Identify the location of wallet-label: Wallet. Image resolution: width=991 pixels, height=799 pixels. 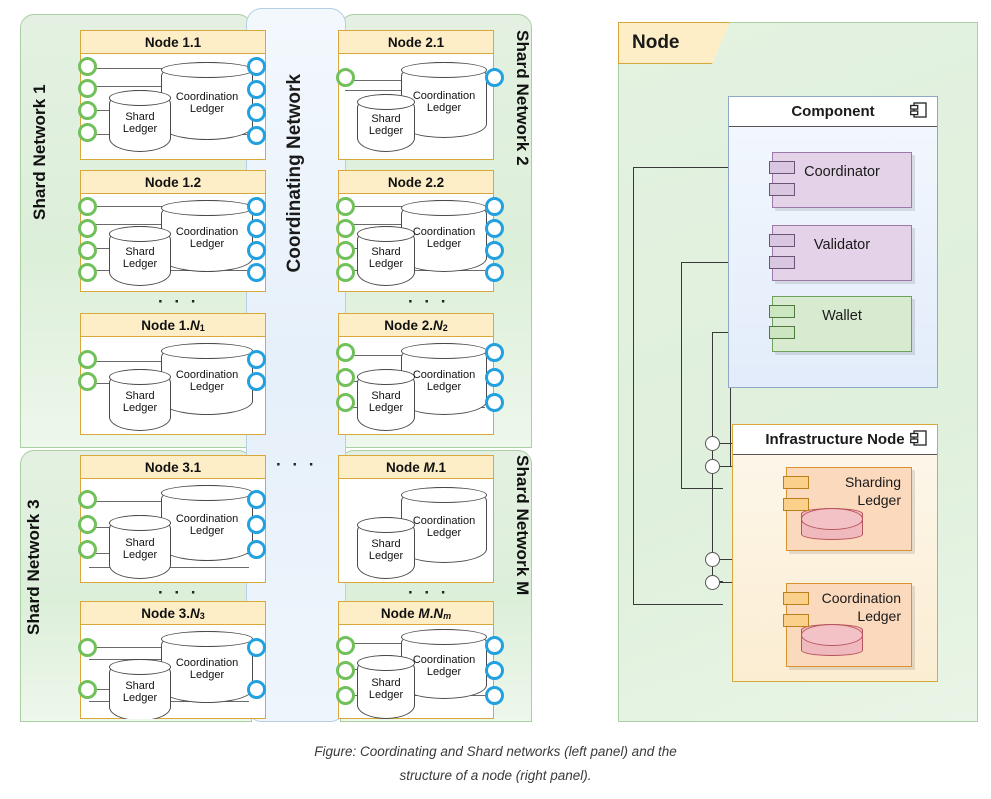
(842, 316).